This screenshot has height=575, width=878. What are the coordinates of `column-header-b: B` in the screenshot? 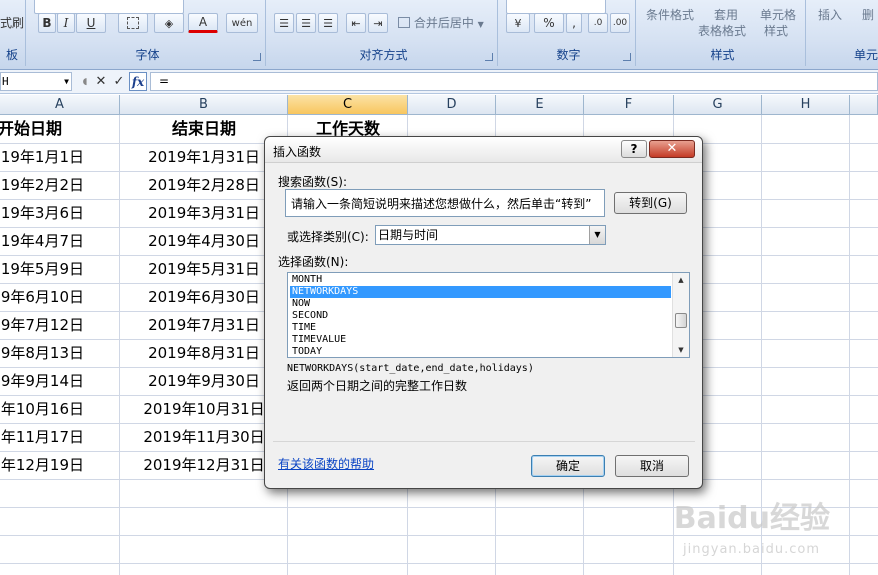 It's located at (204, 105).